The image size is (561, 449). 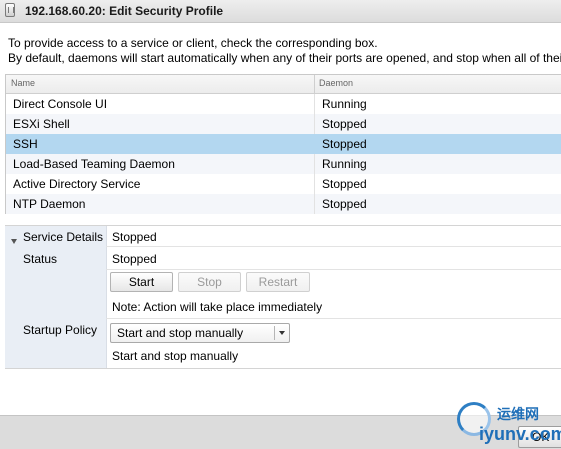 I want to click on stop-button: Stop, so click(x=209, y=282).